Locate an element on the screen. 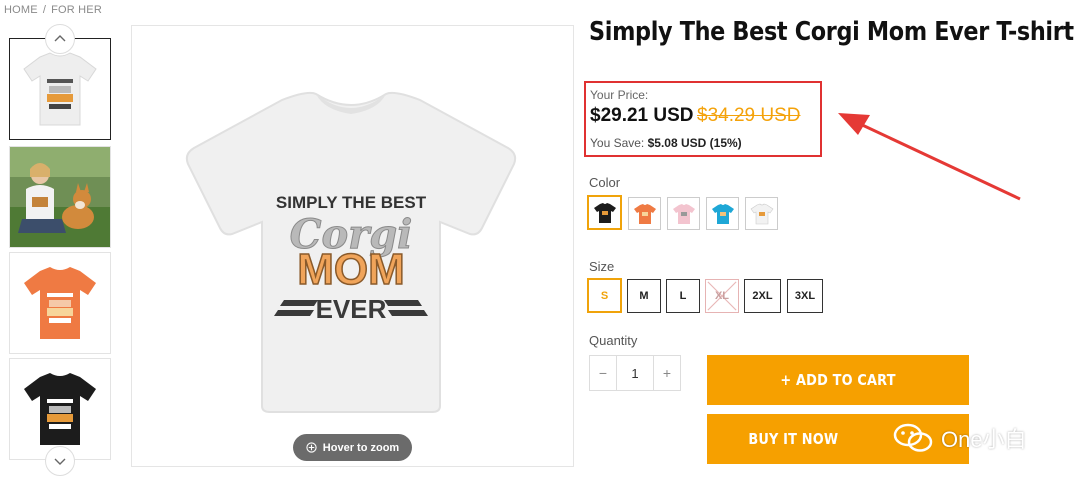  orange-tshirt-image is located at coordinates (60, 303).